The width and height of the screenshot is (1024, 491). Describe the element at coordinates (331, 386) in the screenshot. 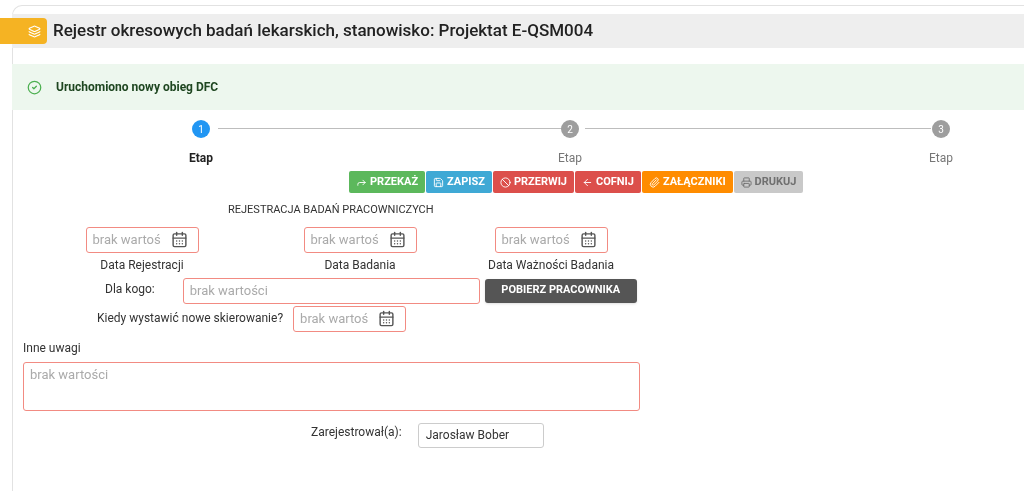

I see `notes-field: brak wartości` at that location.